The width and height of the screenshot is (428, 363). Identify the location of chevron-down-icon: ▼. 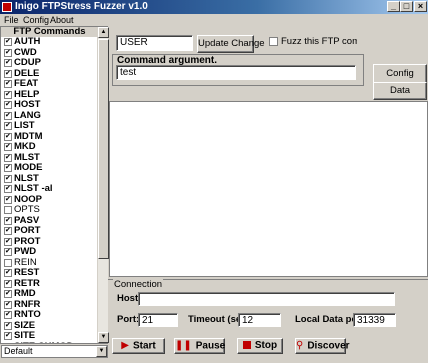
(101, 351).